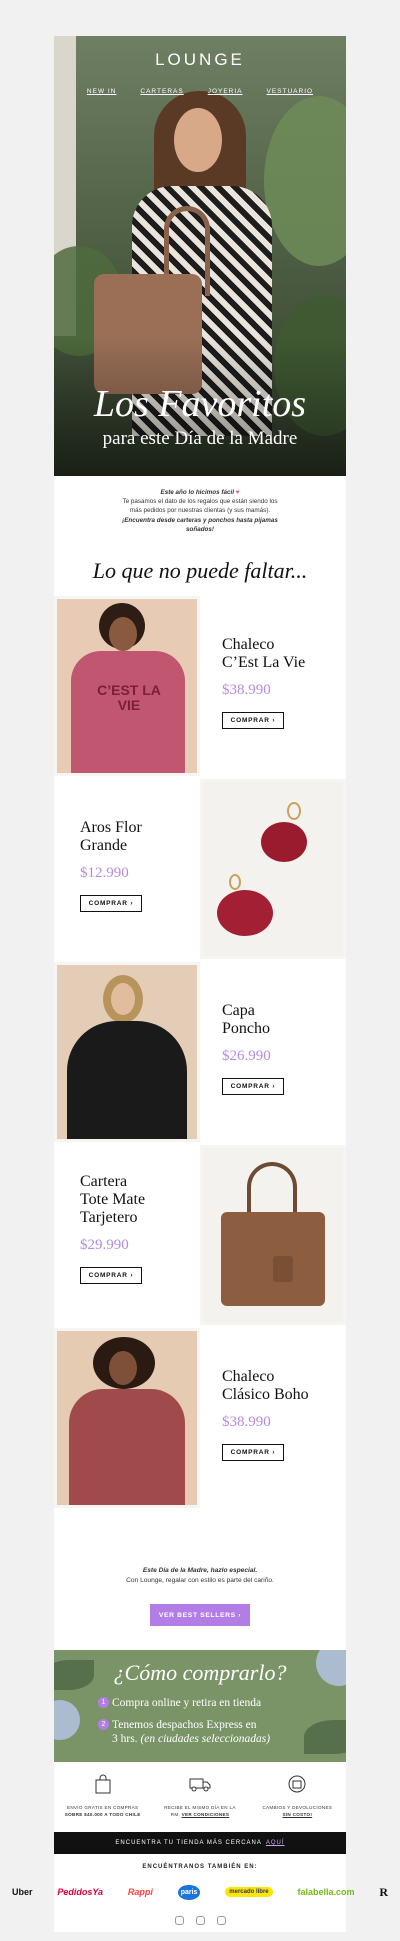 Image resolution: width=400 pixels, height=1941 pixels. Describe the element at coordinates (235, 882) in the screenshot. I see `earring-hook` at that location.